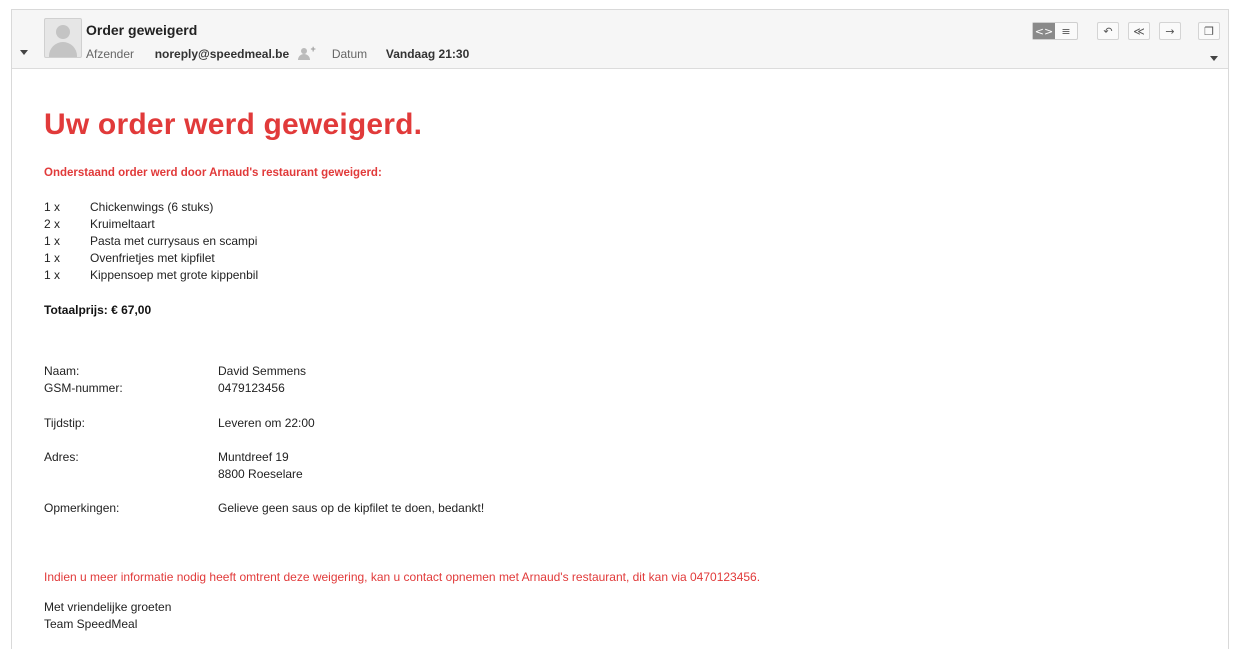  I want to click on item-name: Chickenwings (6 stuks), so click(152, 207).